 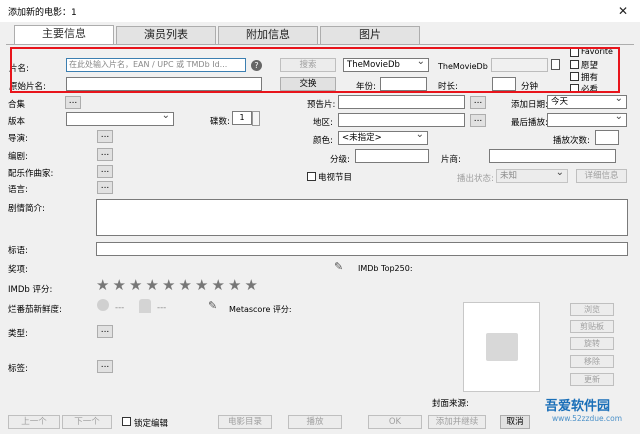 What do you see at coordinates (18, 157) in the screenshot?
I see `writer-label: 编剧:` at bounding box center [18, 157].